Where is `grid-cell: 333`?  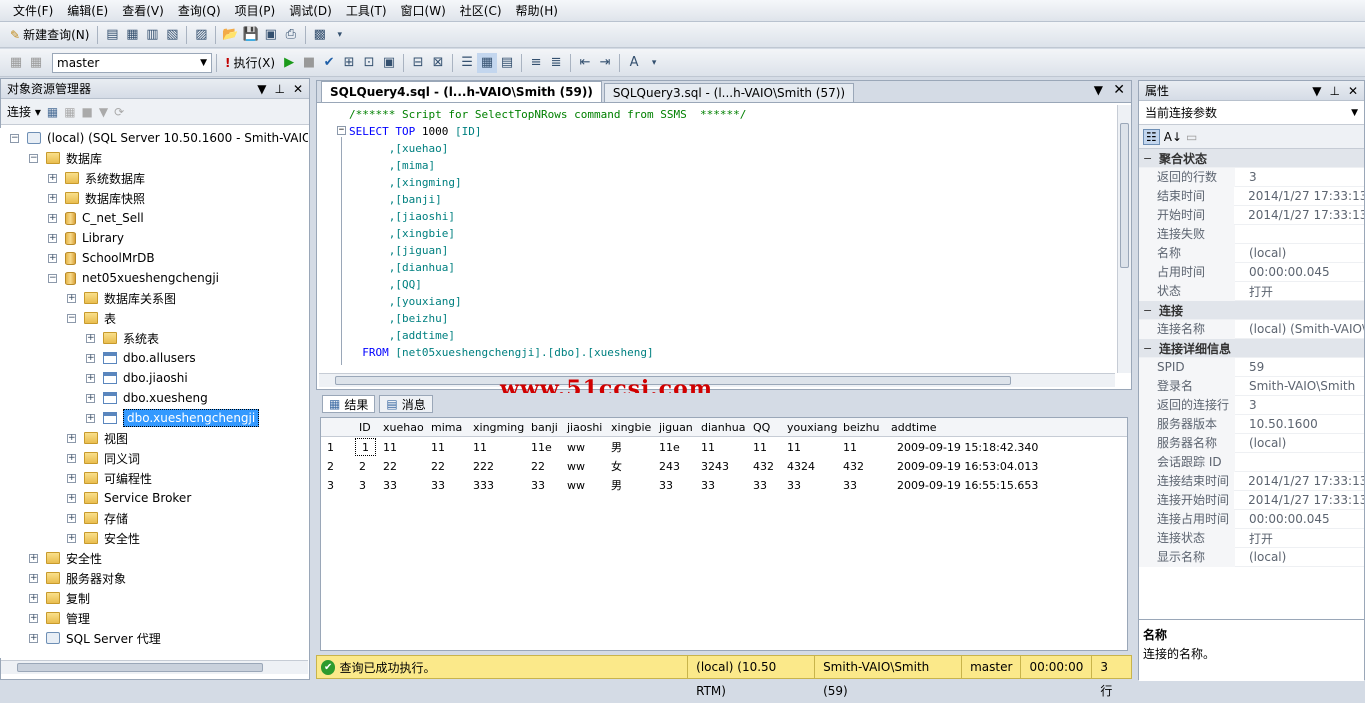
grid-cell: 333 is located at coordinates (483, 485).